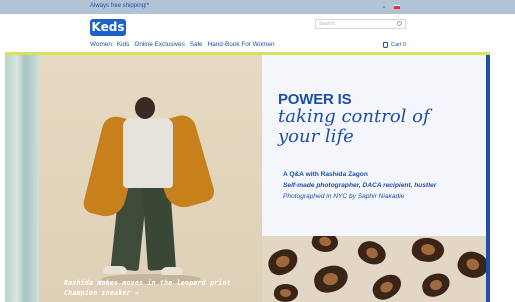  What do you see at coordinates (22, 178) in the screenshot?
I see `curtain` at bounding box center [22, 178].